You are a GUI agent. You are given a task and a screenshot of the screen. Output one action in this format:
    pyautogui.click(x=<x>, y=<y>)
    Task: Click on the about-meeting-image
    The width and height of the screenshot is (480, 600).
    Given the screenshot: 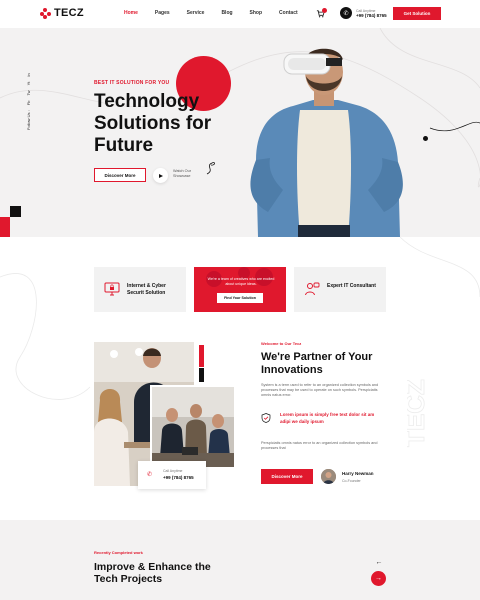 What is the action you would take?
    pyautogui.click(x=193, y=427)
    